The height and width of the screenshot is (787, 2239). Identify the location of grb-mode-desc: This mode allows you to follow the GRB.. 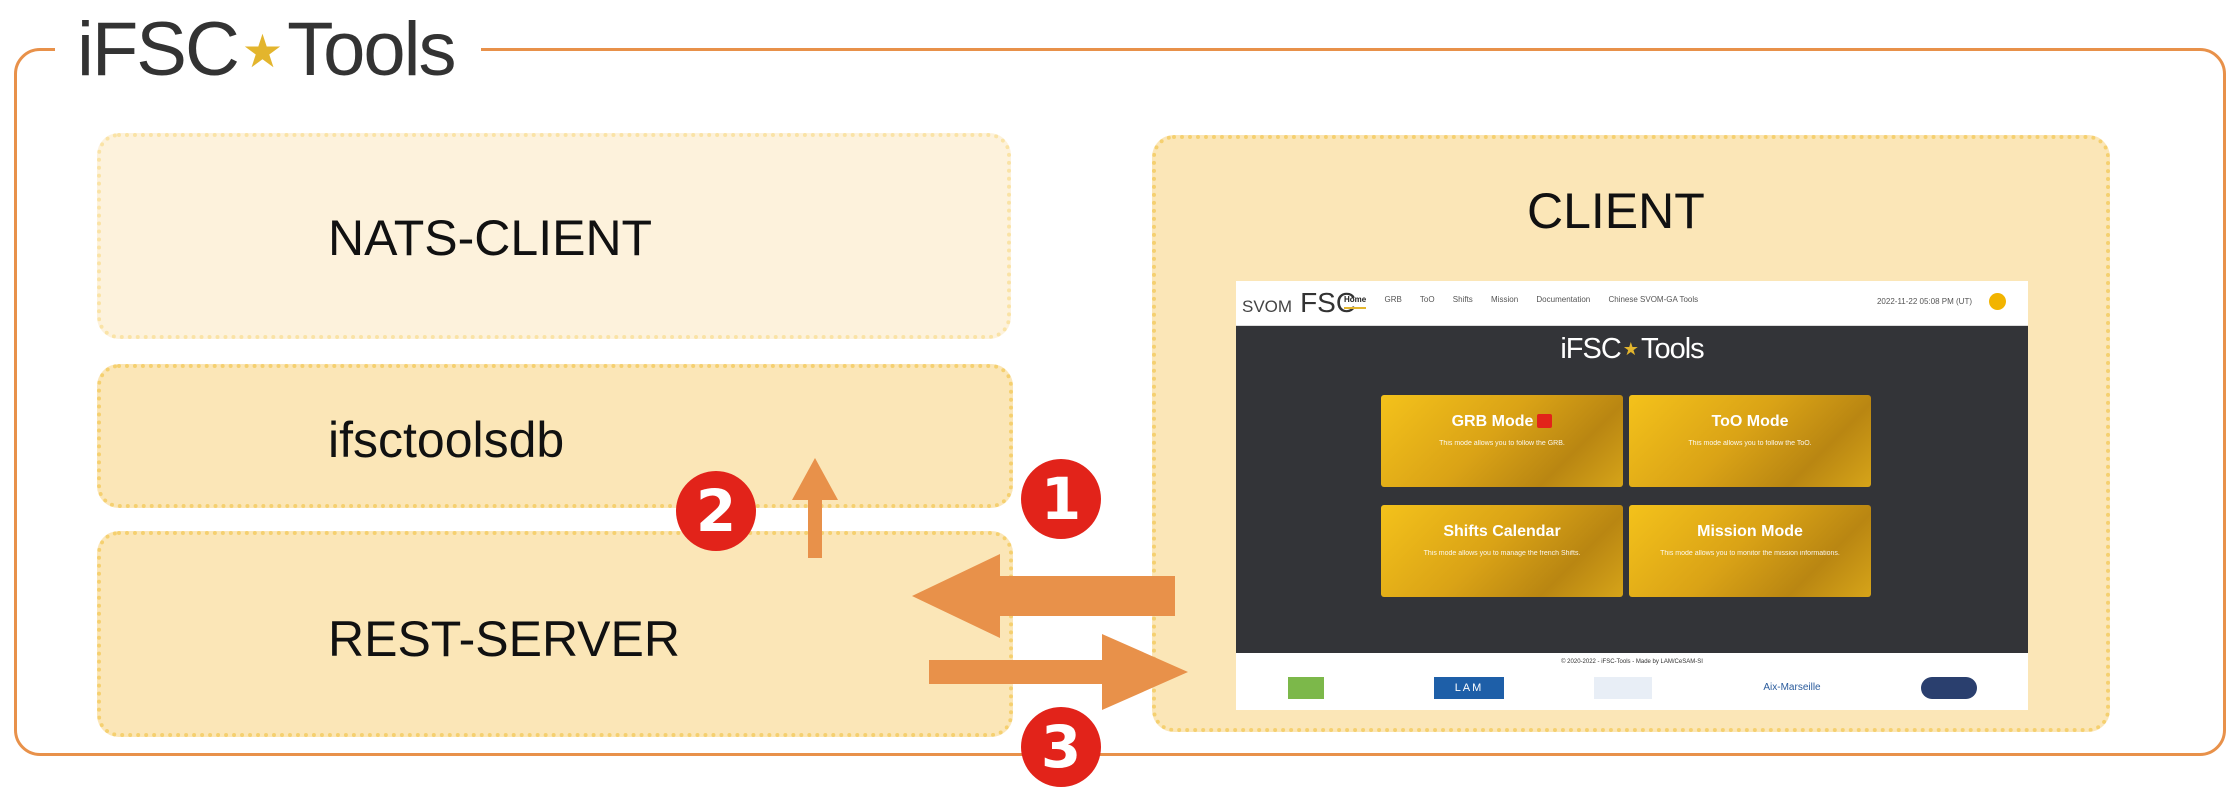
(1502, 443).